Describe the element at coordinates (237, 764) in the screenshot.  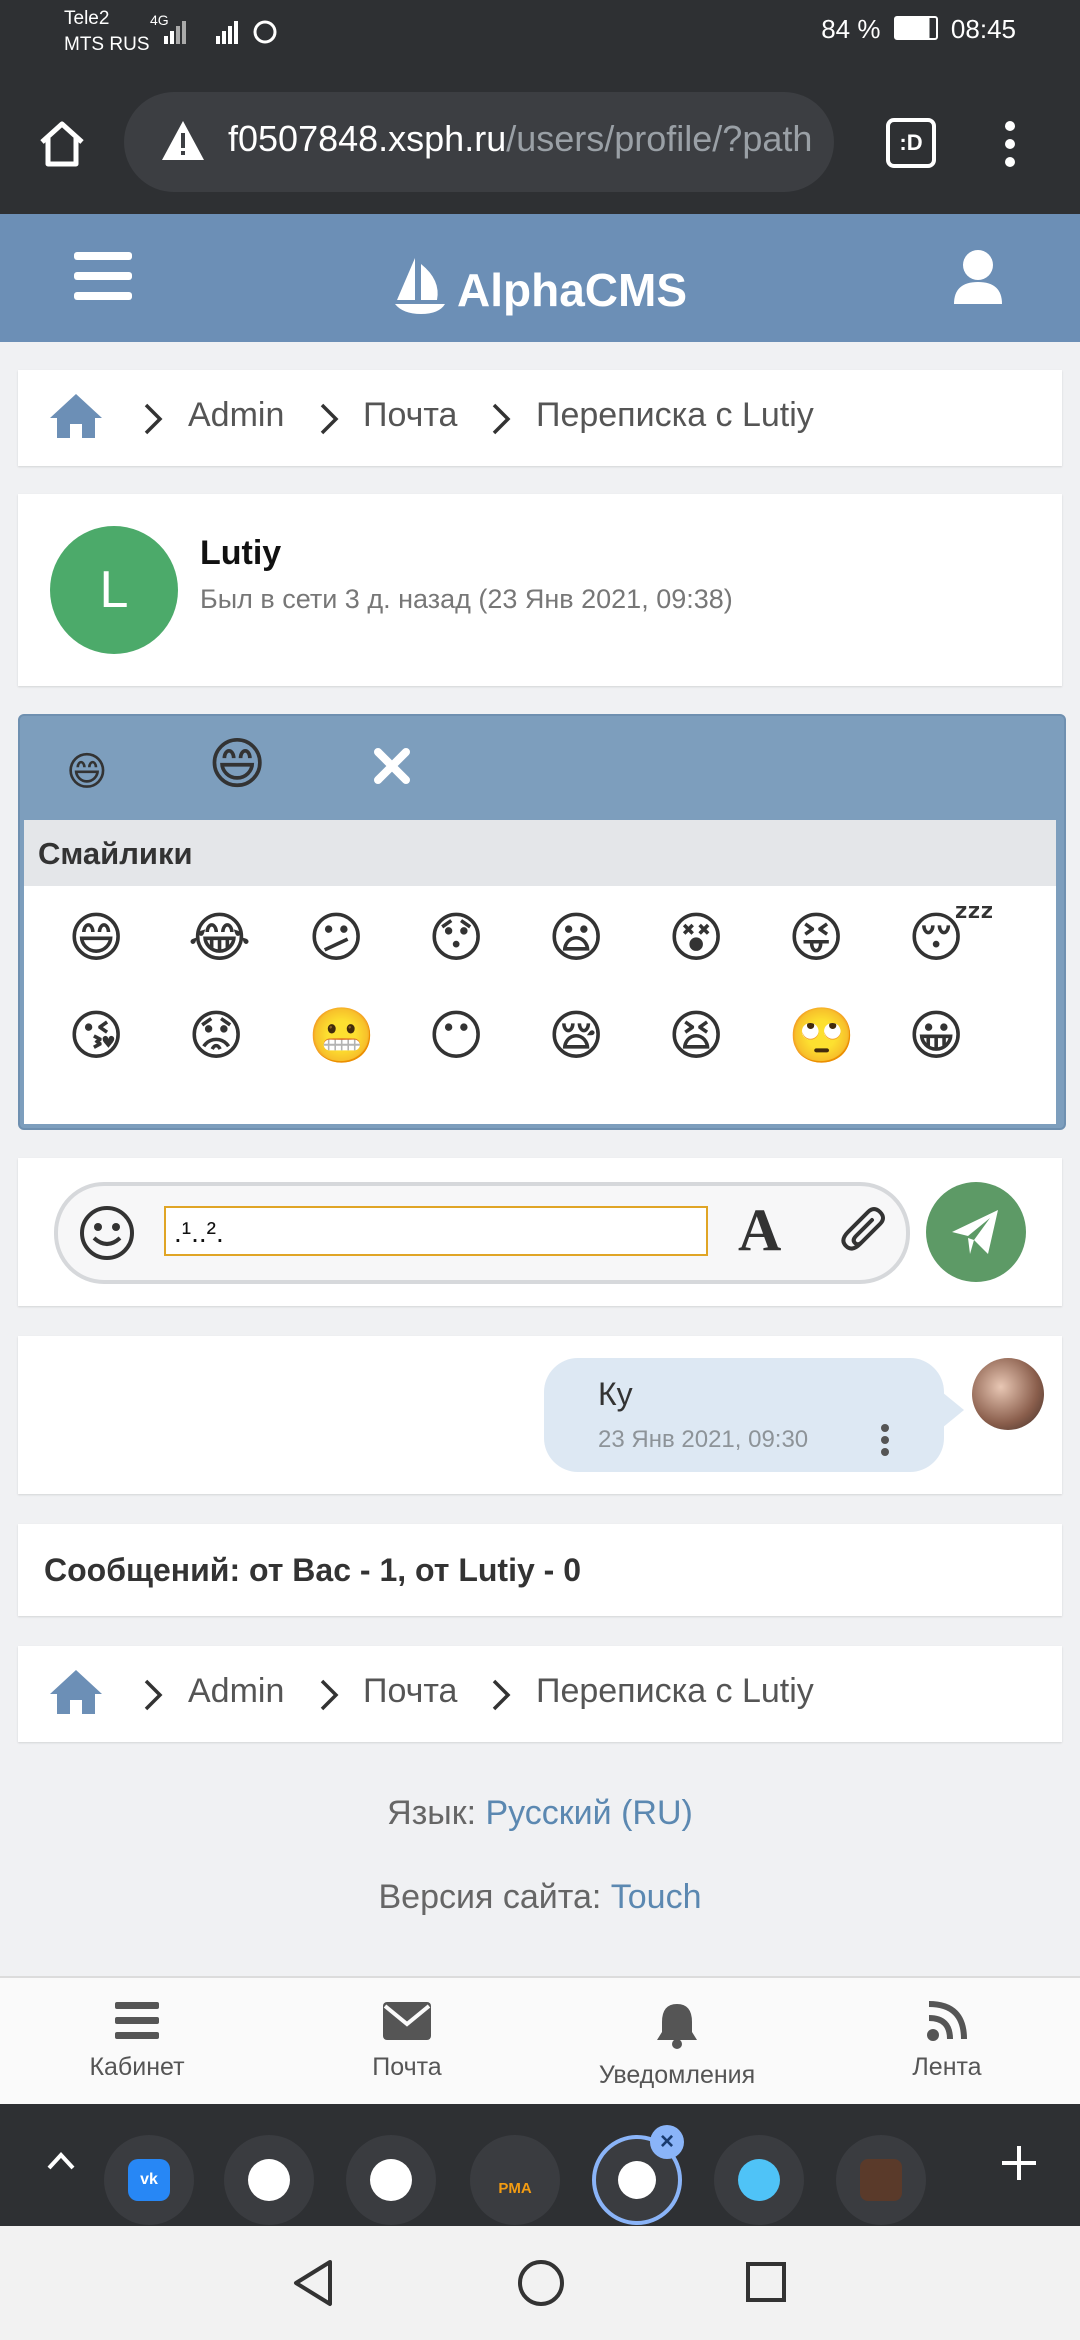
I see `smiley-tab-large: 😄` at that location.